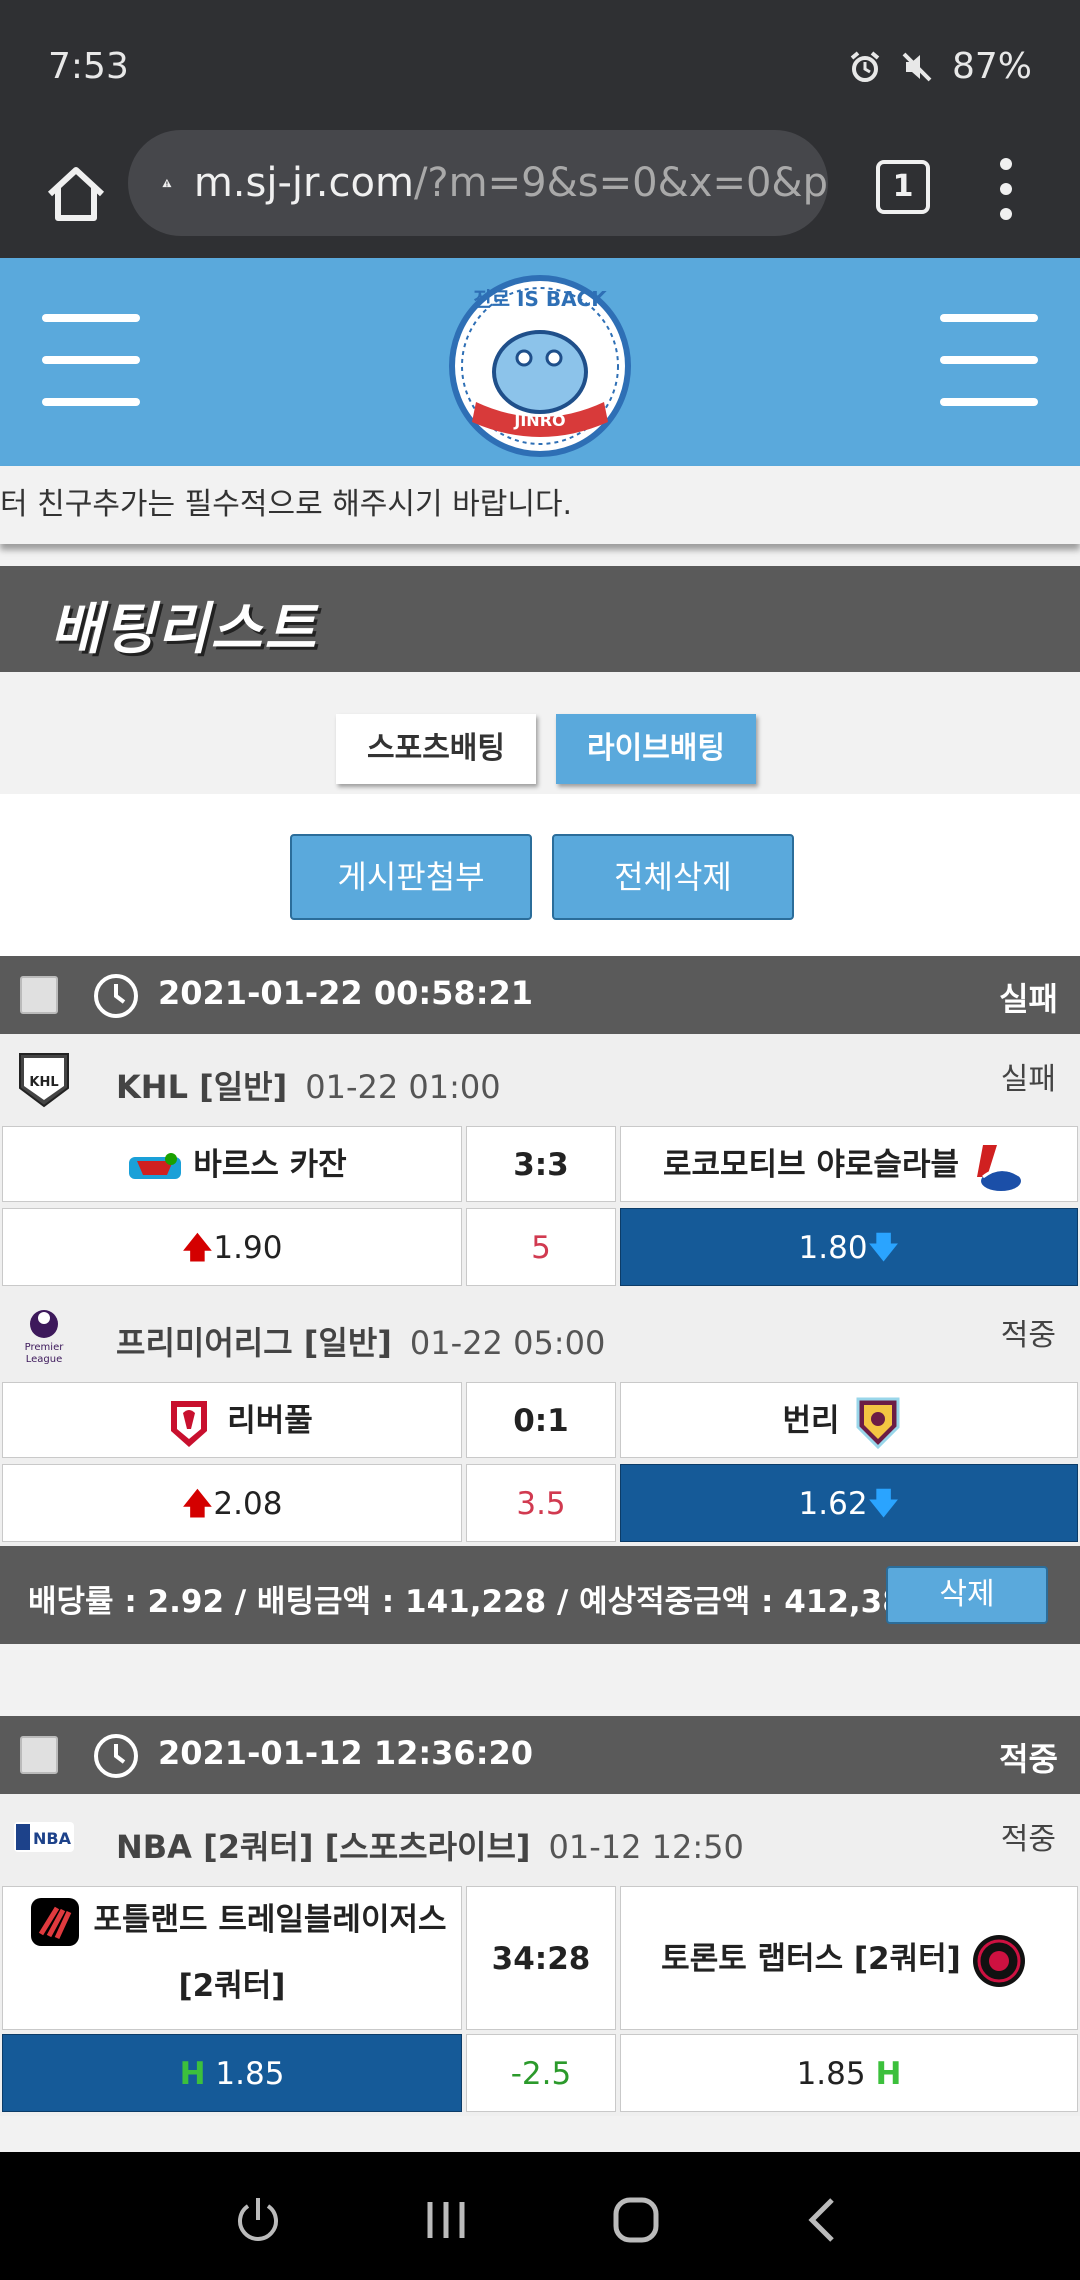  I want to click on match-row: 리버풀 0:1 번리, so click(540, 1423).